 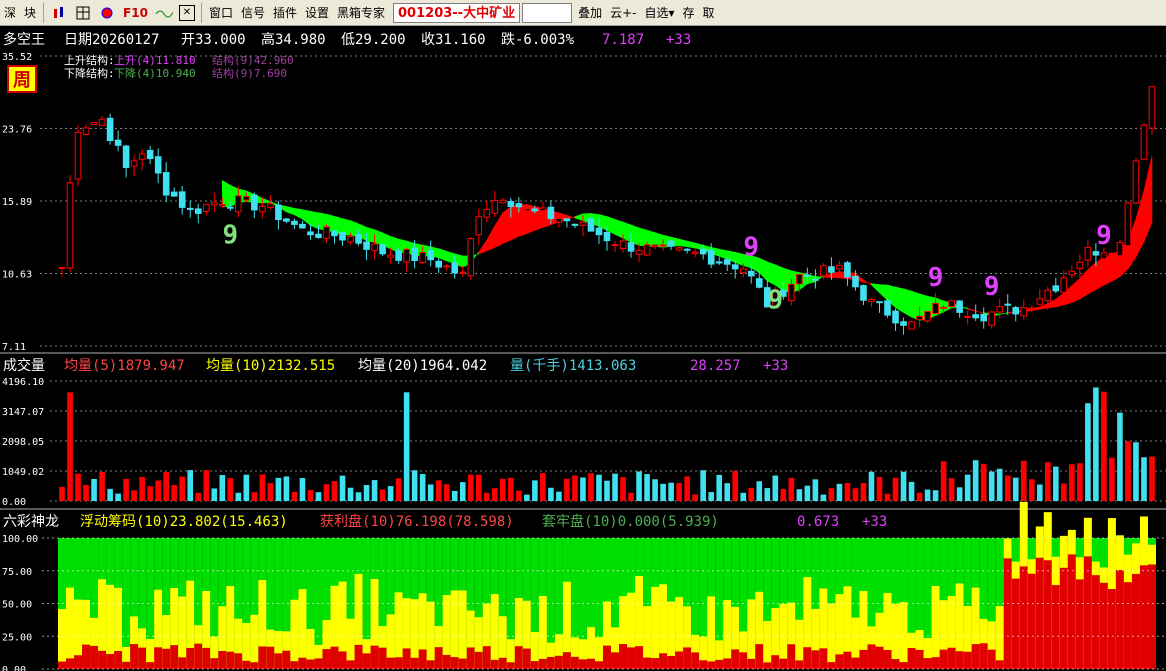 I want to click on menu-plugin: 插件, so click(x=285, y=13).